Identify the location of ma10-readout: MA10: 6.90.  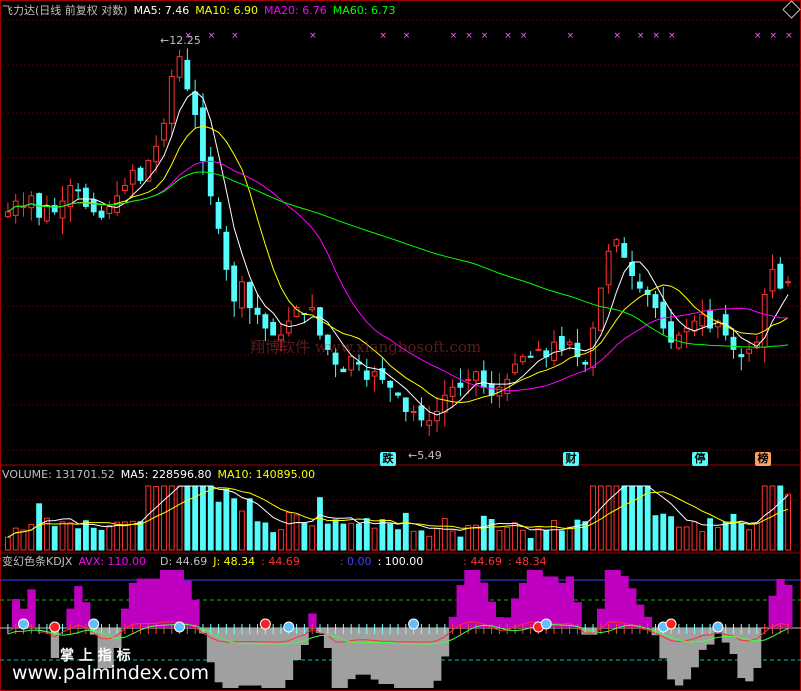
(227, 10).